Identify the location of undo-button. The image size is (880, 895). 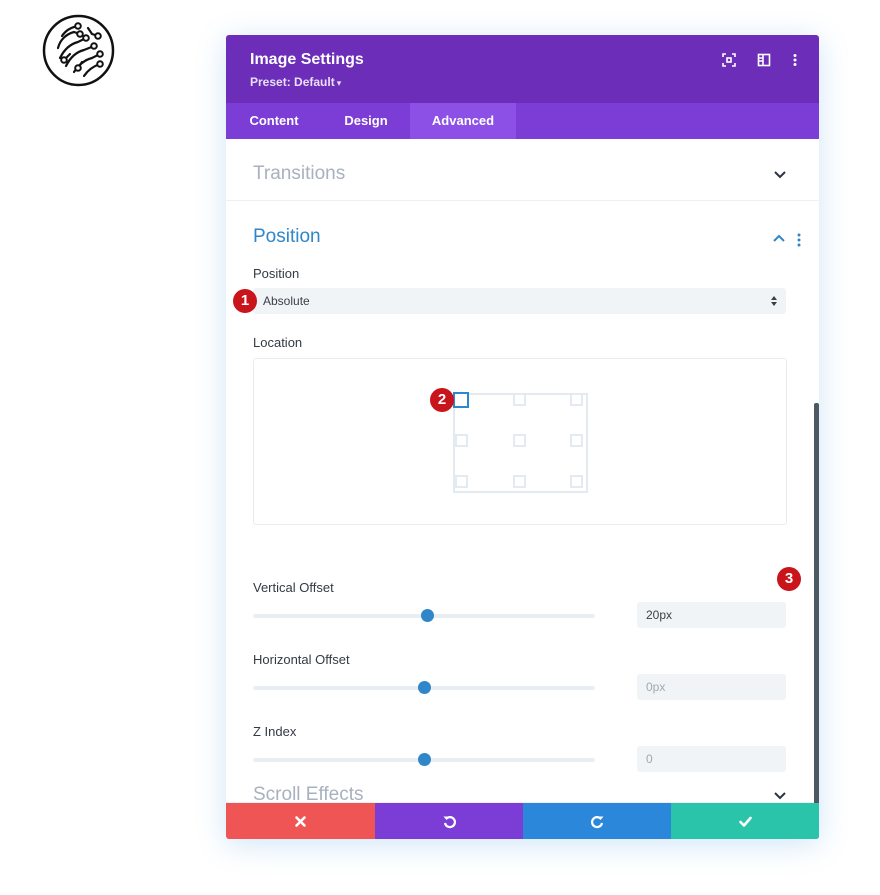
(449, 821).